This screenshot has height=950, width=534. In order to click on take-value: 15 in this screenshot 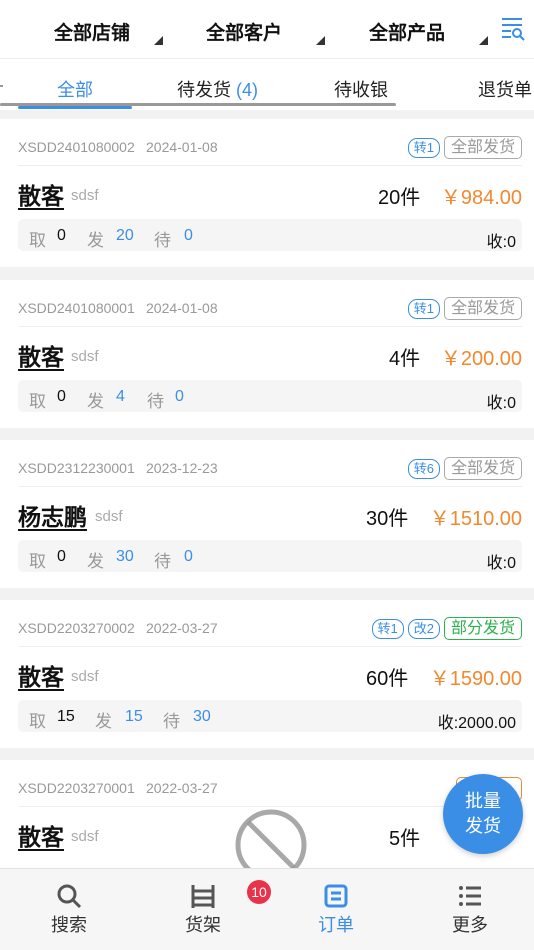, I will do `click(66, 716)`.